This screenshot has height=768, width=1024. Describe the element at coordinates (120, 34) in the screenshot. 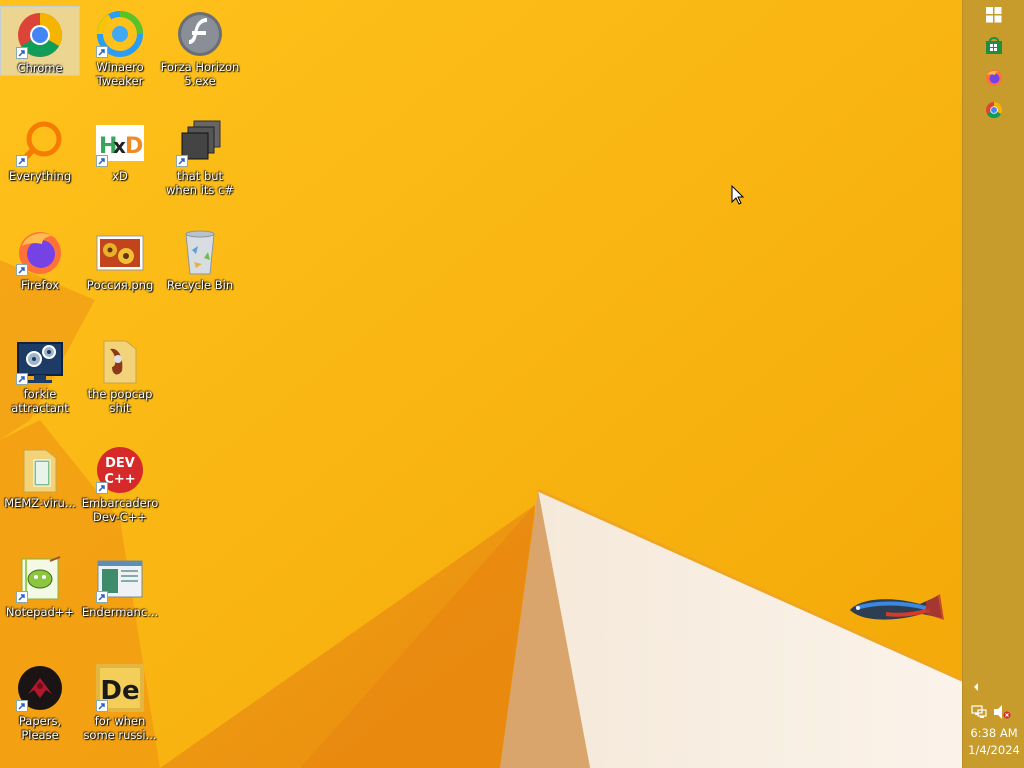

I see `winaero-tweaker-icon` at that location.